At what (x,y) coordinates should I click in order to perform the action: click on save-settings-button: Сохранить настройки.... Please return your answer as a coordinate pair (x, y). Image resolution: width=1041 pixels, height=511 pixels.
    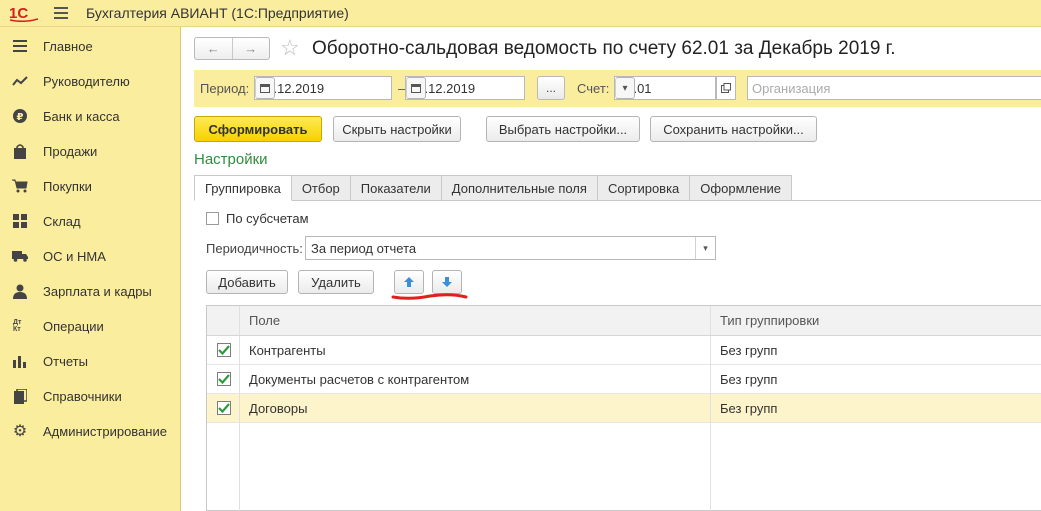
    Looking at the image, I should click on (733, 129).